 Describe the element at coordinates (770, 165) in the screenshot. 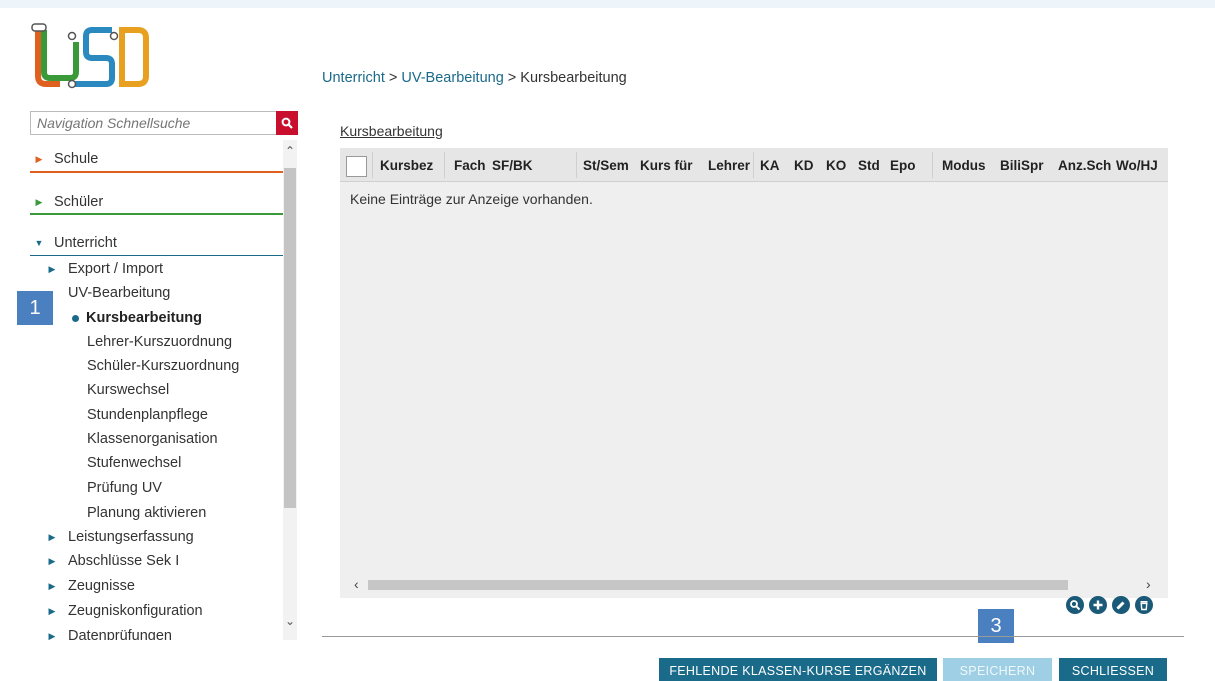

I see `column-header-ka: KA` at that location.